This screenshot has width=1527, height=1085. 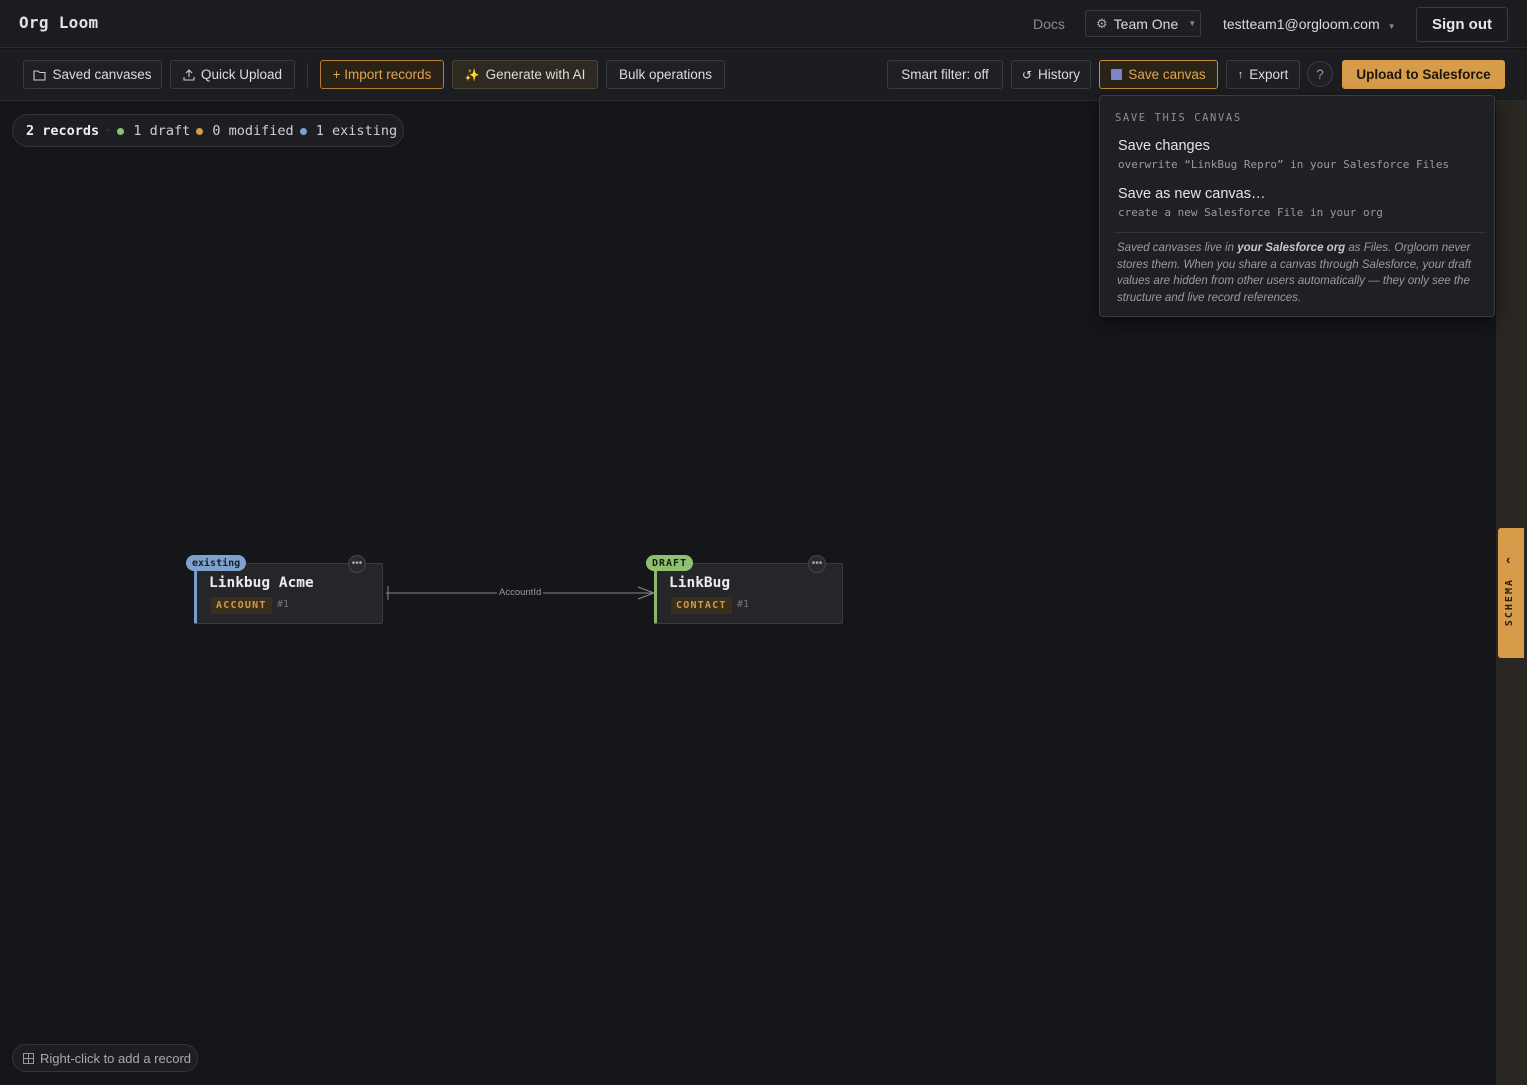 What do you see at coordinates (162, 130) in the screenshot?
I see `draft-count-label: 1 draft` at bounding box center [162, 130].